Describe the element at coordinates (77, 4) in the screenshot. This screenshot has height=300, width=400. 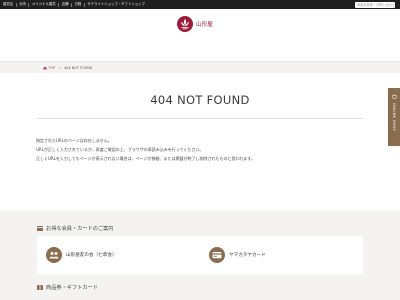
I see `top-nav-item: 日程` at that location.